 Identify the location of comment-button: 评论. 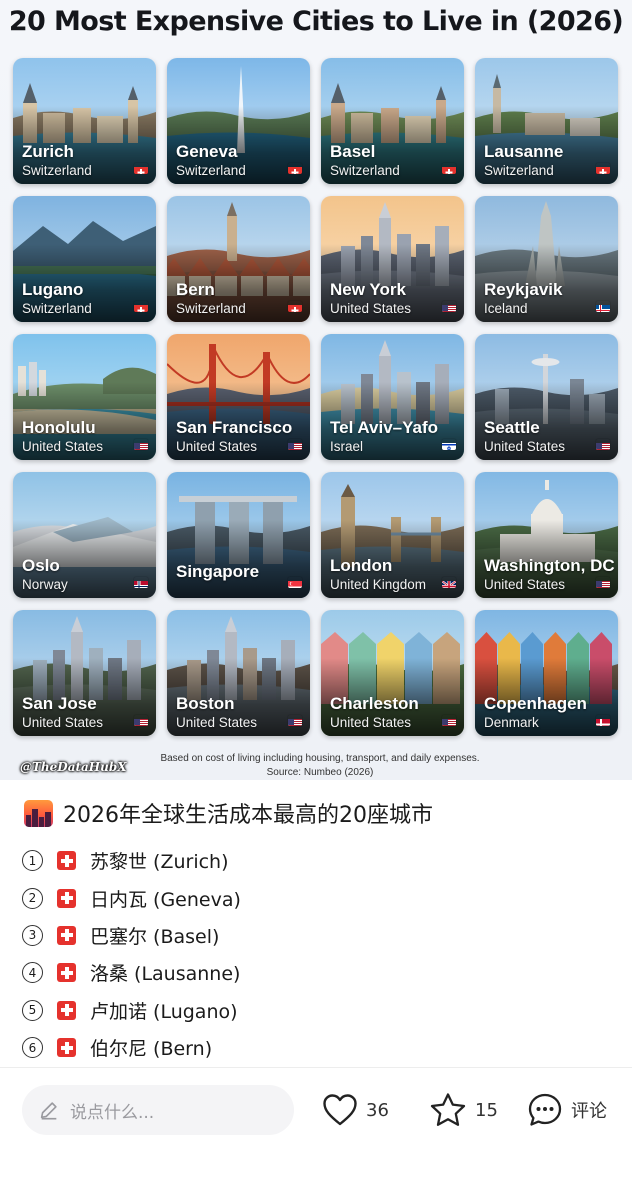
(567, 1110).